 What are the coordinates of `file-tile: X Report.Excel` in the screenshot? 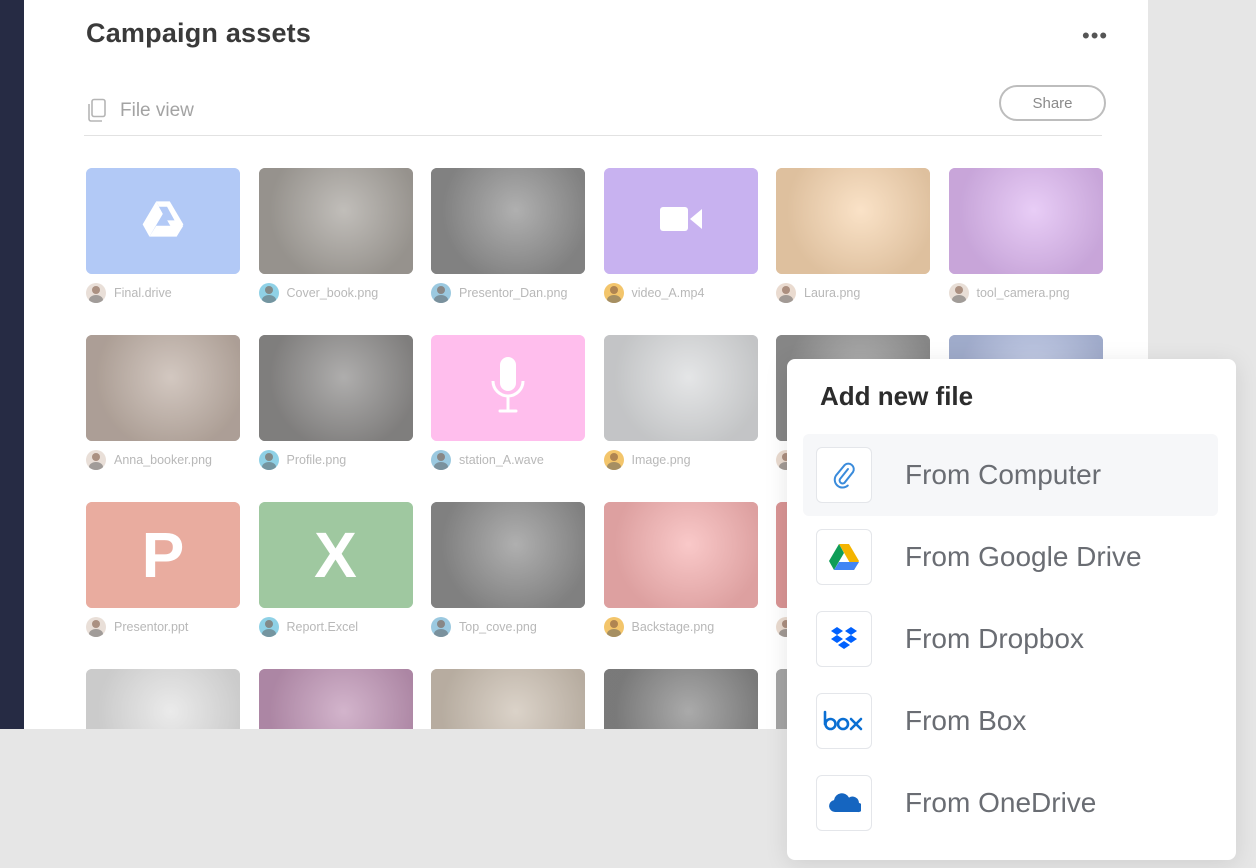 It's located at (335, 569).